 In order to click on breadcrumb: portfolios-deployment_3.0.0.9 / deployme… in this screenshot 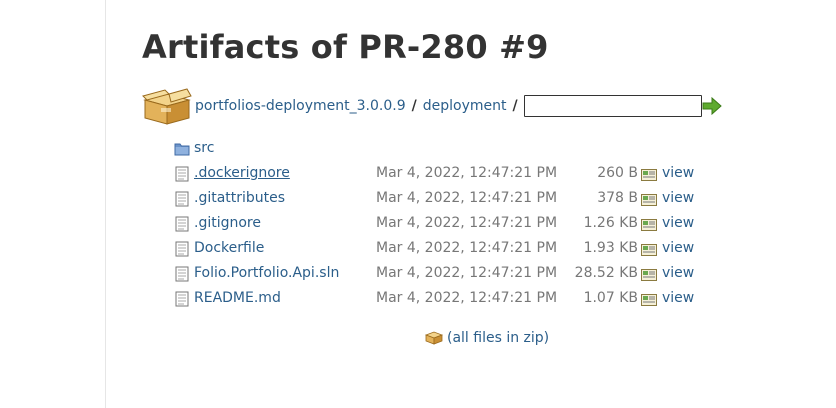, I will do `click(431, 106)`.